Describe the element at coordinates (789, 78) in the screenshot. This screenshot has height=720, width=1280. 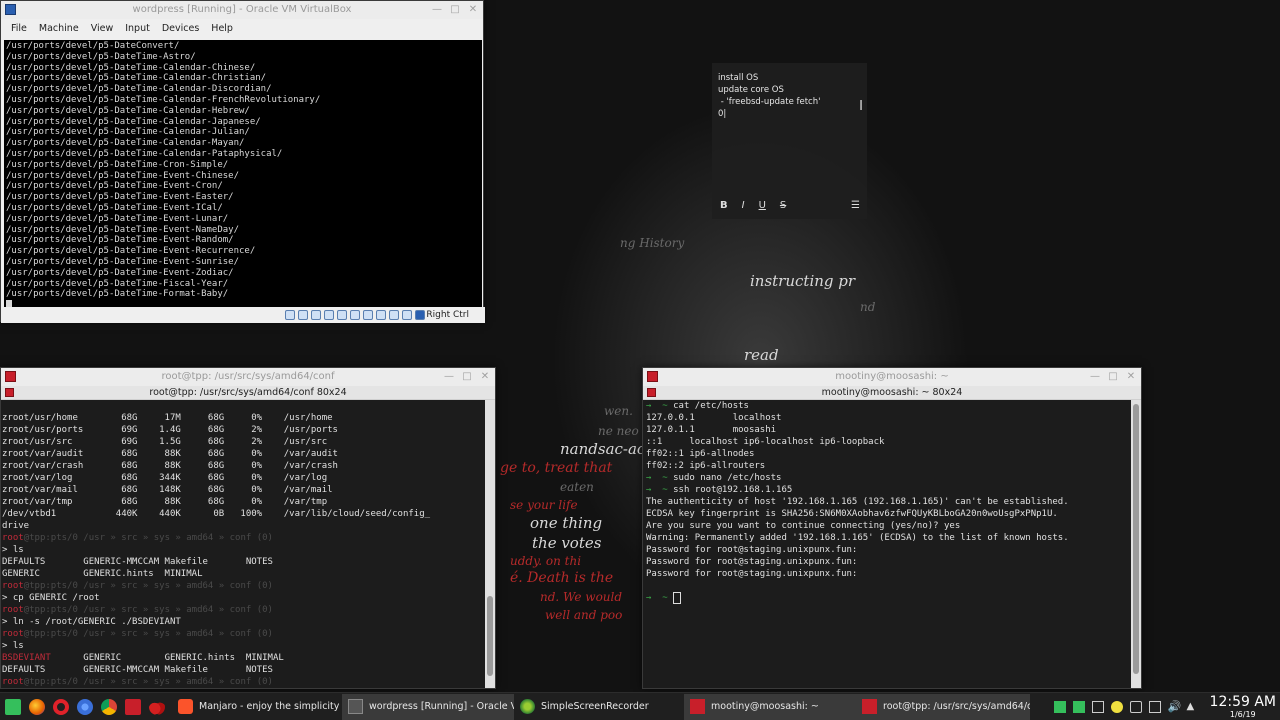
I see `note-line: install OS` at that location.